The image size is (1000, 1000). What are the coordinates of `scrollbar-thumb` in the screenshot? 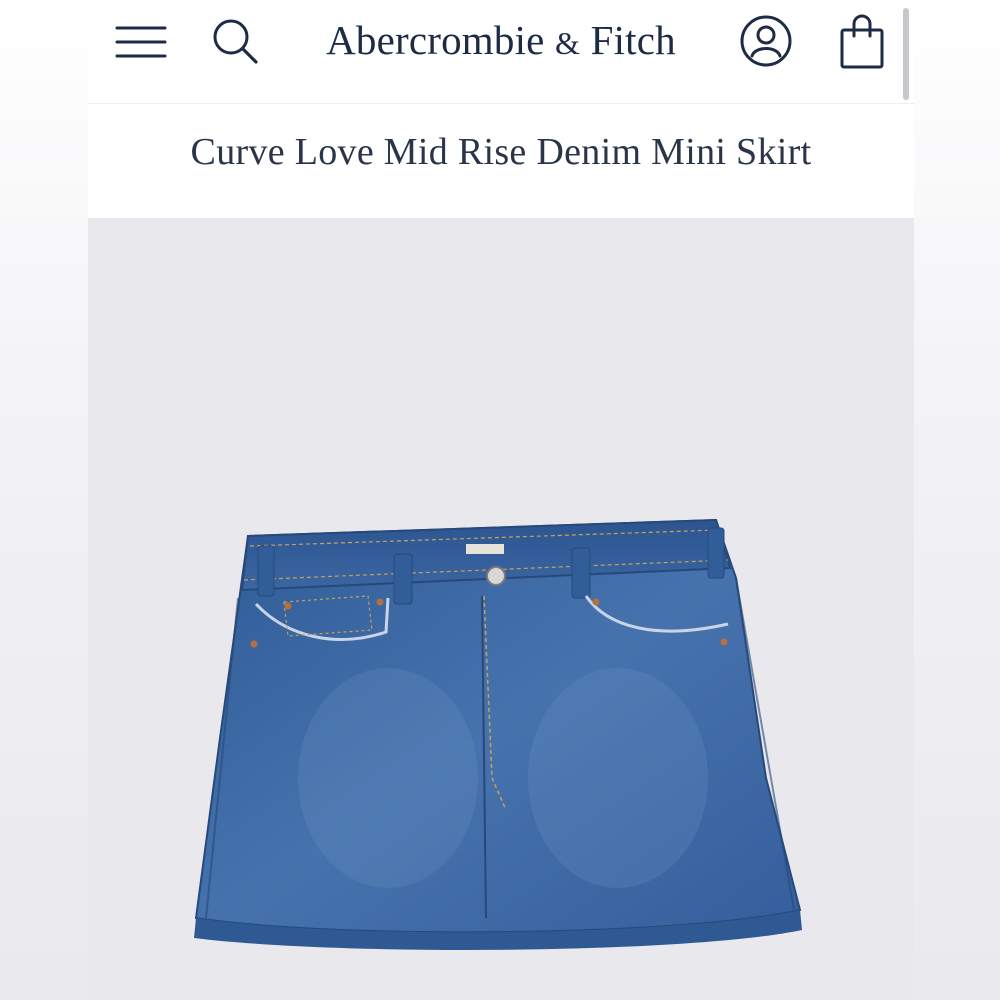 It's located at (906, 54).